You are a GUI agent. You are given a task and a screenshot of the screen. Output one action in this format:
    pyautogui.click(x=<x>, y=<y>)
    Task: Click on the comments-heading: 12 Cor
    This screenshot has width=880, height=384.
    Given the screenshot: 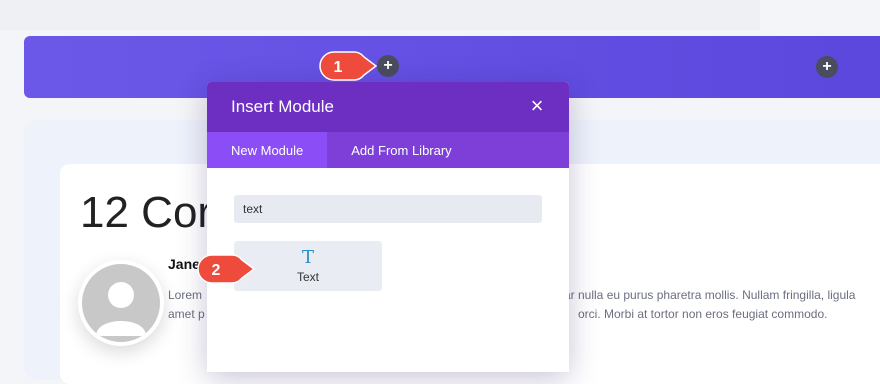 What is the action you would take?
    pyautogui.click(x=146, y=212)
    